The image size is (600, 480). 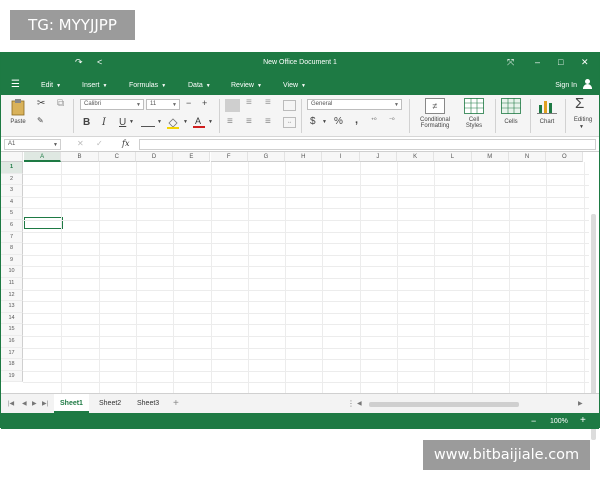 What do you see at coordinates (246, 85) in the screenshot?
I see `menu-review: Review ▼` at bounding box center [246, 85].